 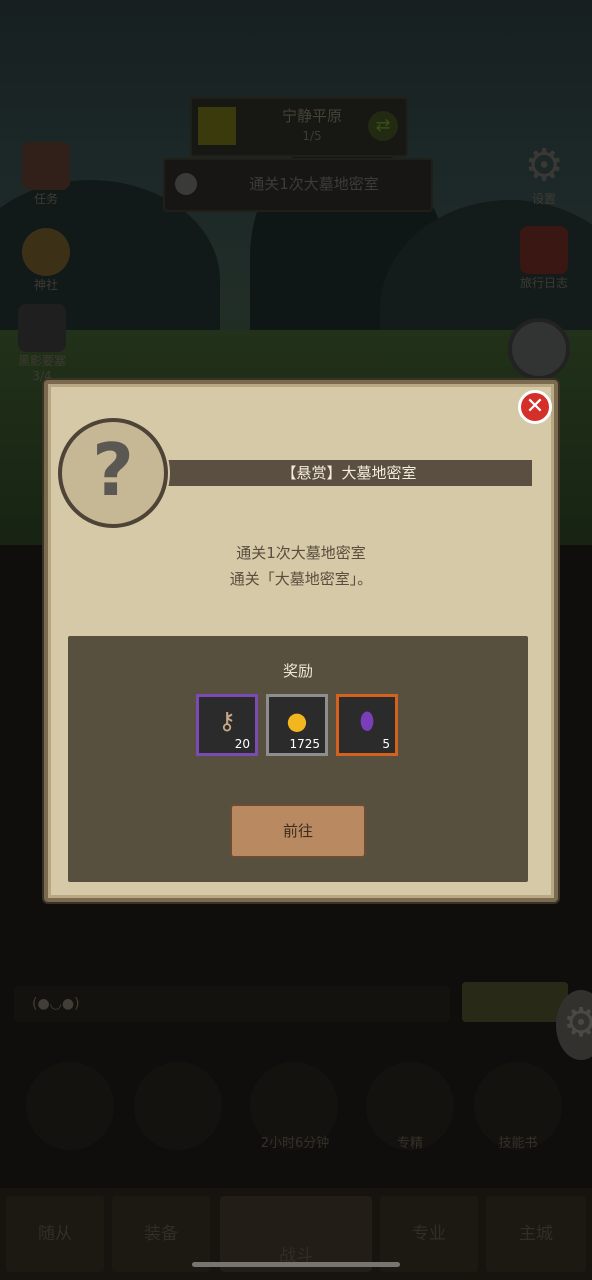 I want to click on reward-panel: 奖励 ⚷ 20 ● 1725 ⬮ 5 前往, so click(x=298, y=759).